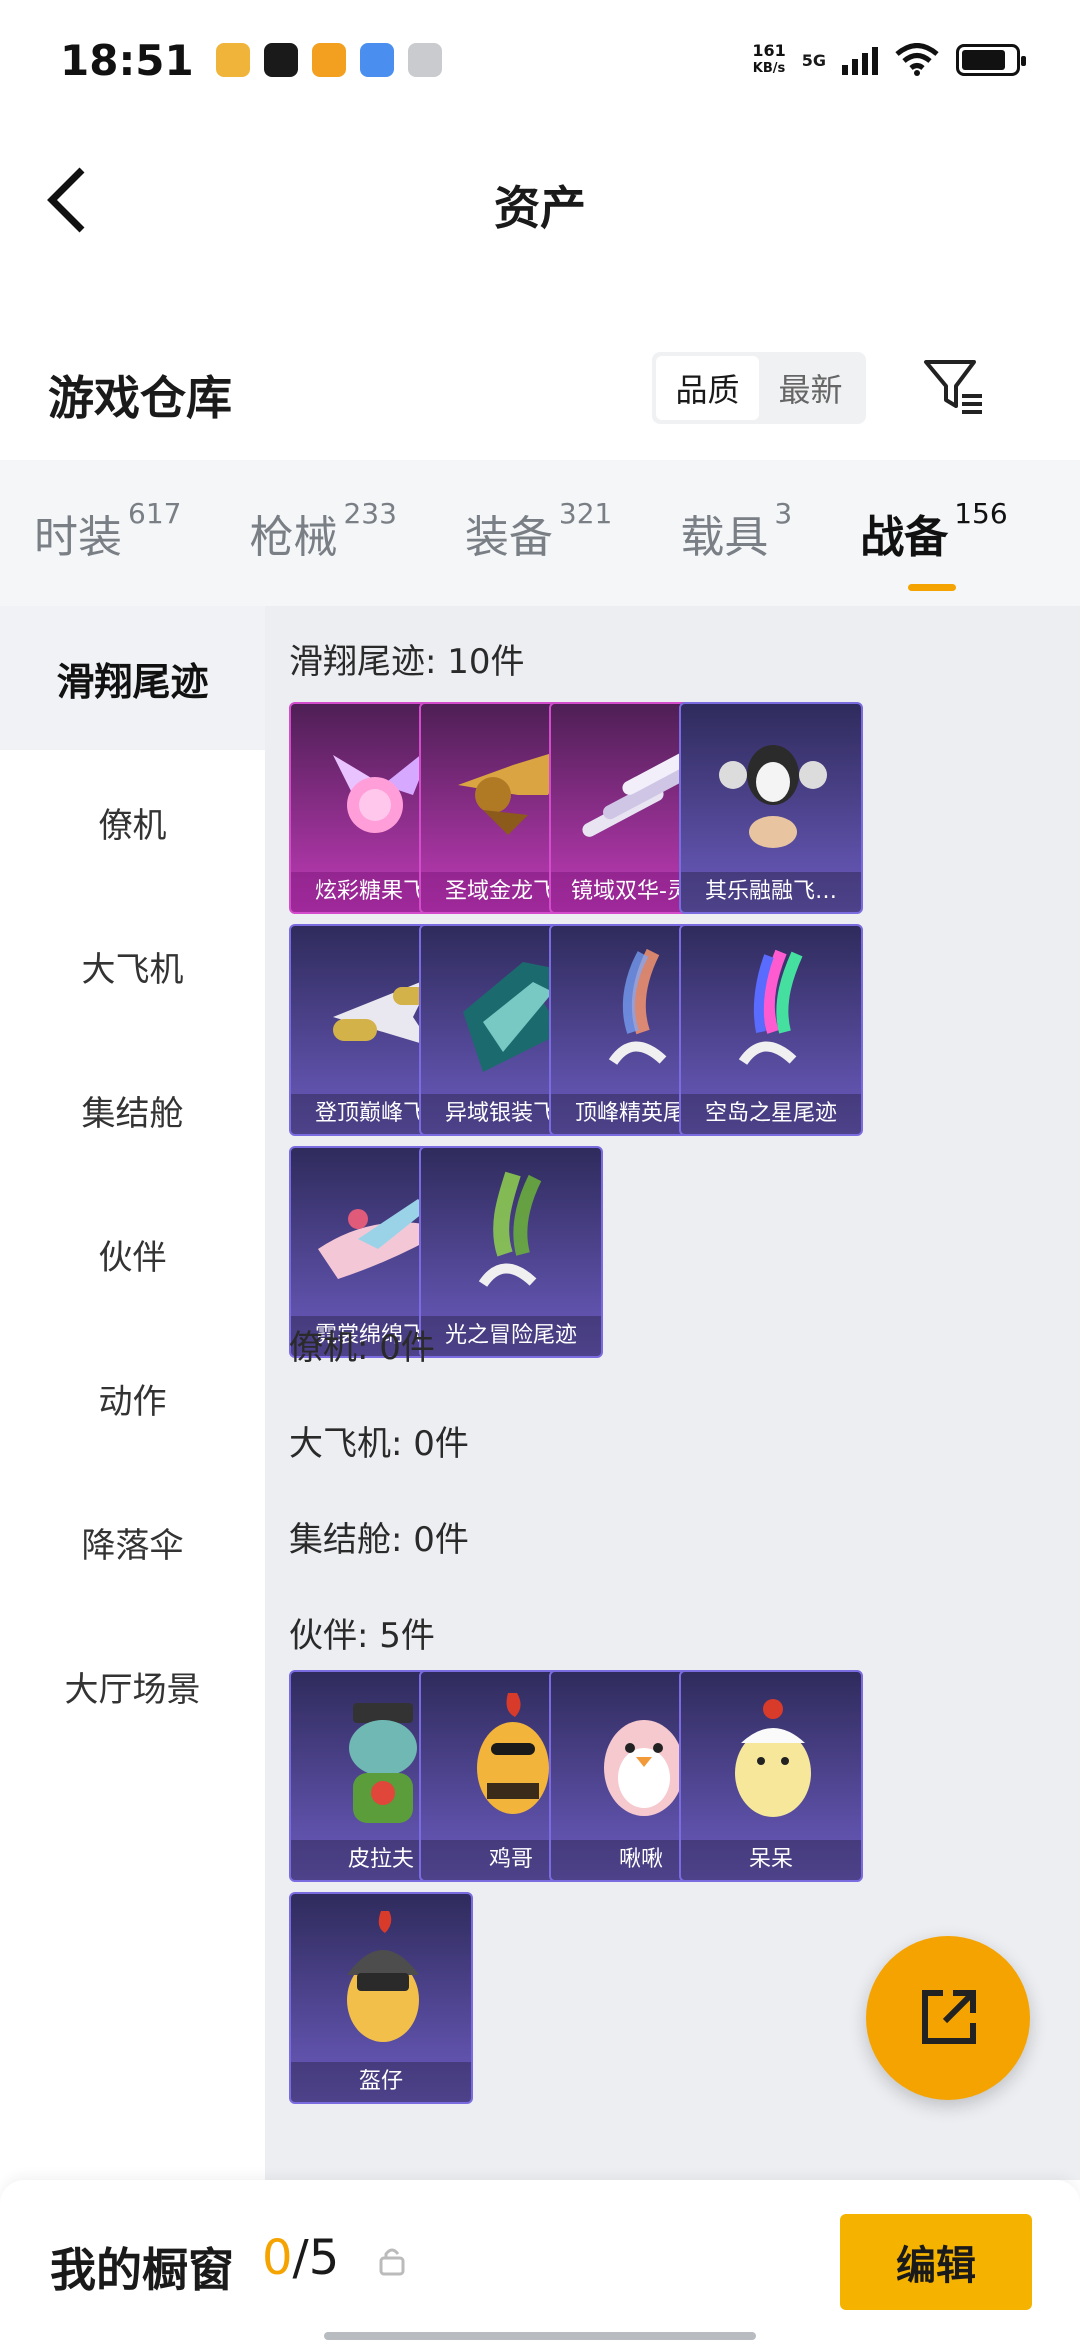 The height and width of the screenshot is (2344, 1080). I want to click on share-button, so click(948, 2018).